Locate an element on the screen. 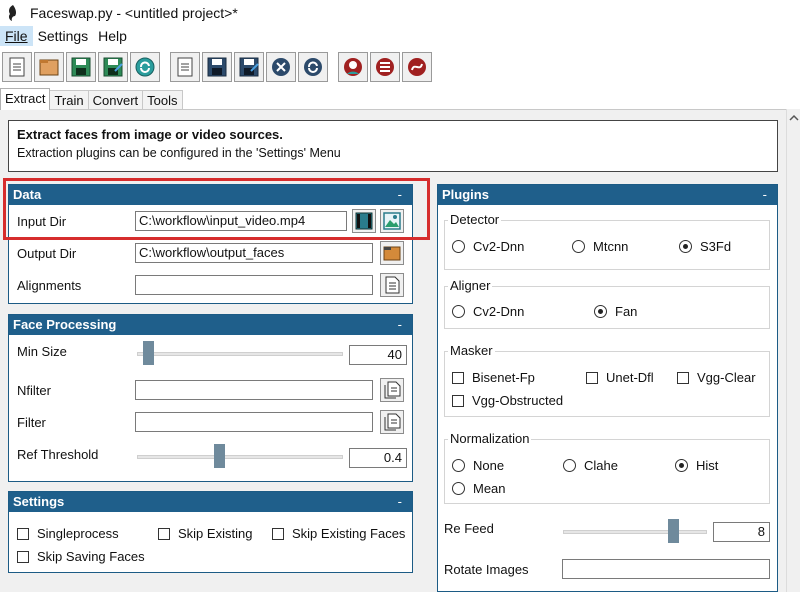  skip-existing-checkbox: Skip Existing is located at coordinates (205, 533).